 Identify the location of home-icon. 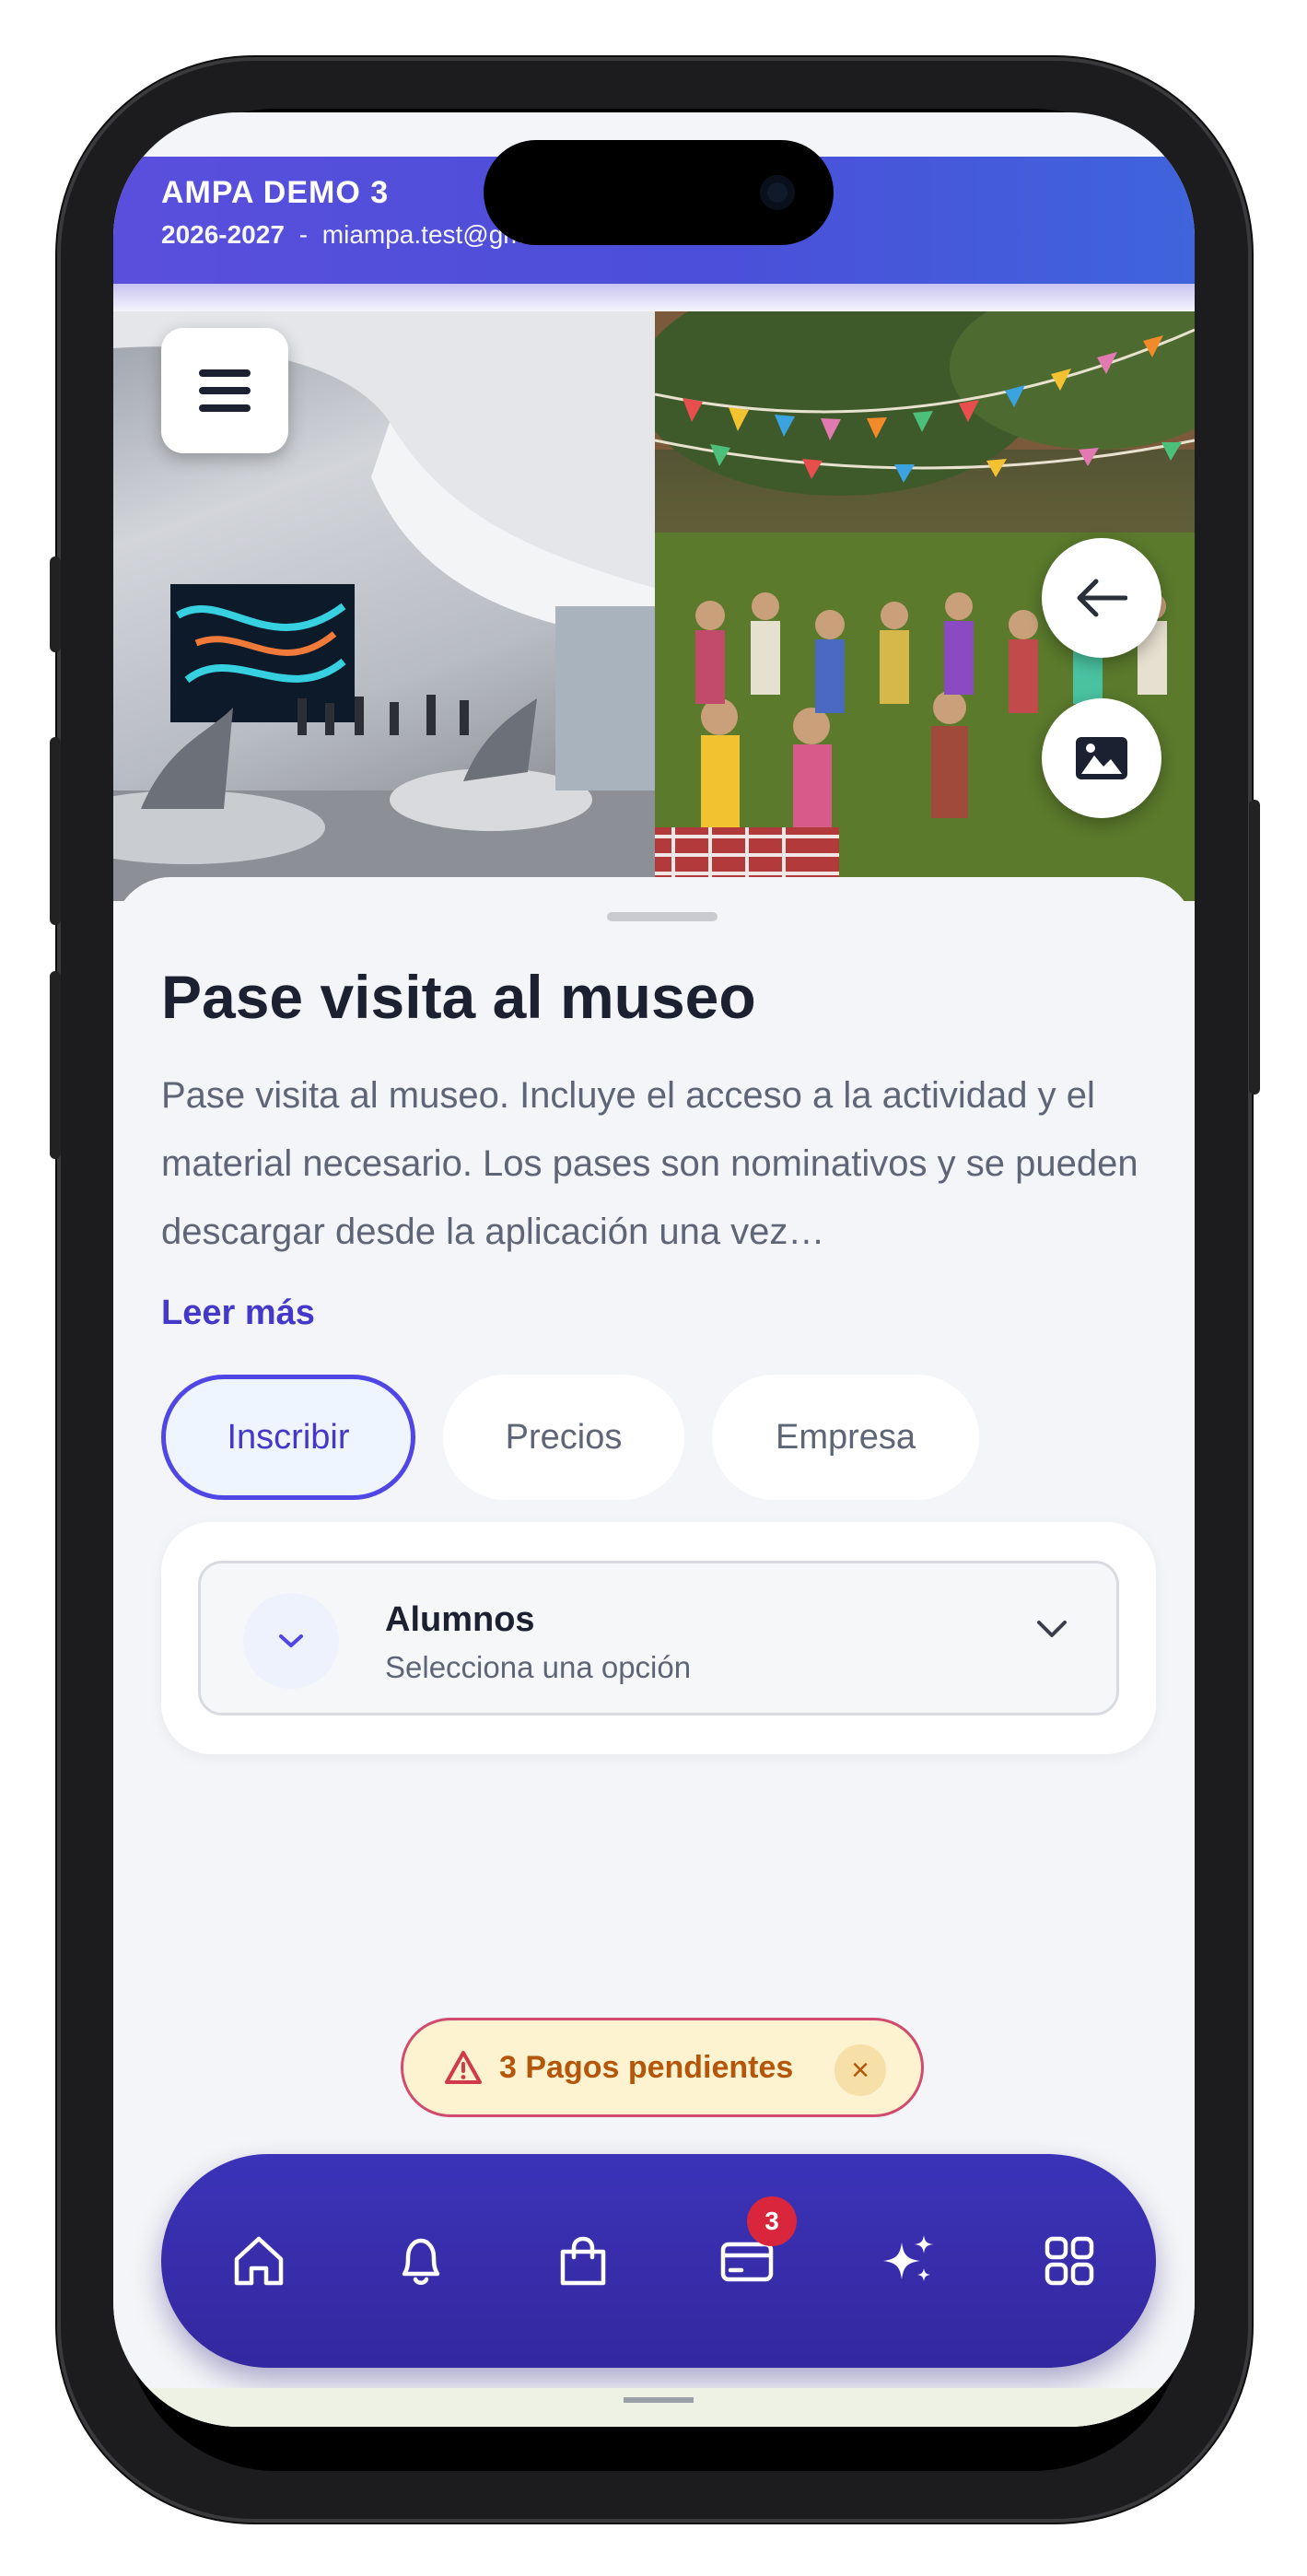
(259, 2261).